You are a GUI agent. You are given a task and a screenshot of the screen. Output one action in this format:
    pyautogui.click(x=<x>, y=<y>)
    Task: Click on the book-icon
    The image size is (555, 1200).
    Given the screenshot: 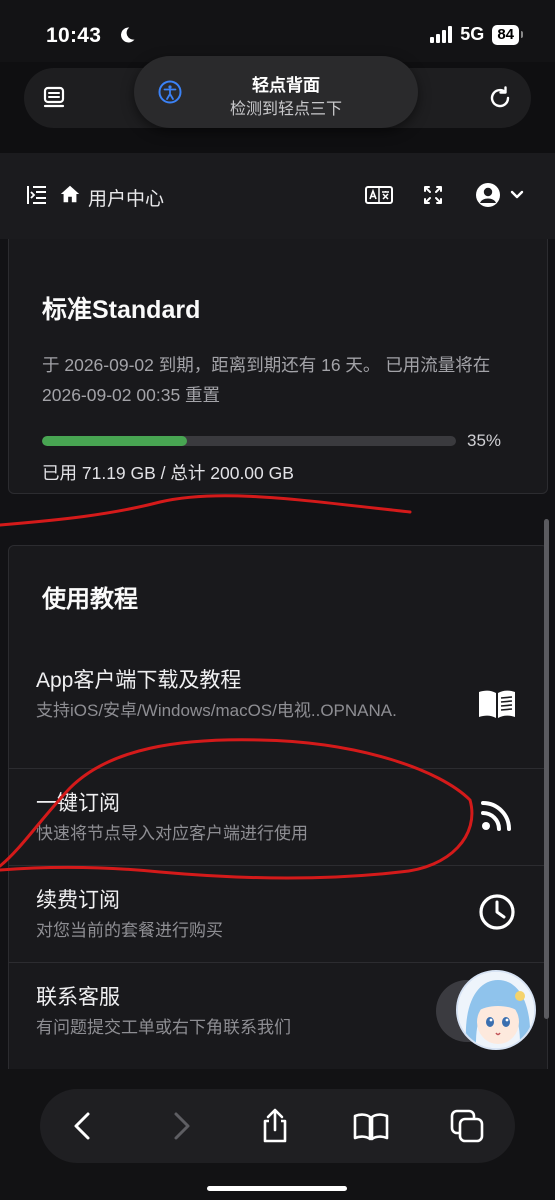 What is the action you would take?
    pyautogui.click(x=497, y=704)
    